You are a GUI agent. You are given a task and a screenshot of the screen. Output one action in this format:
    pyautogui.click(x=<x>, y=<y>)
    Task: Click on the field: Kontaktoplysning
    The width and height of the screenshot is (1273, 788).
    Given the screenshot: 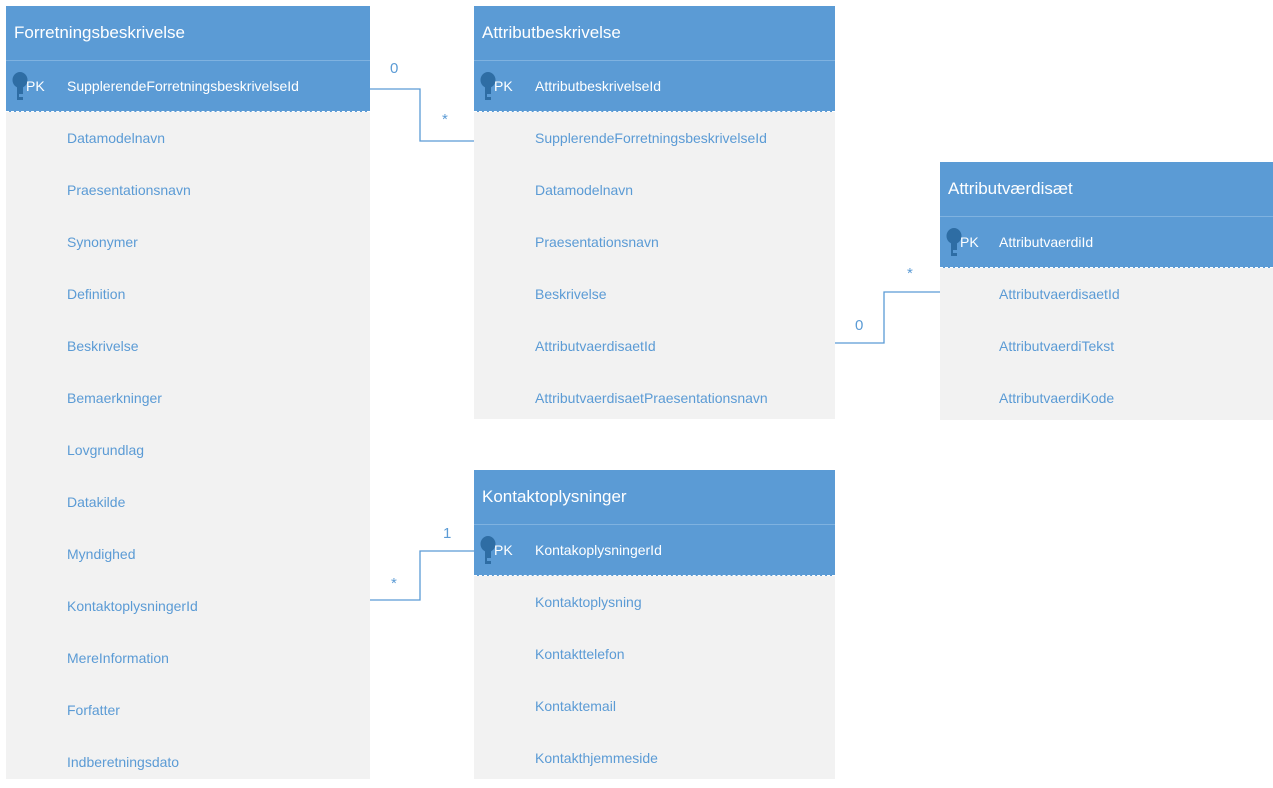 What is the action you would take?
    pyautogui.click(x=588, y=602)
    